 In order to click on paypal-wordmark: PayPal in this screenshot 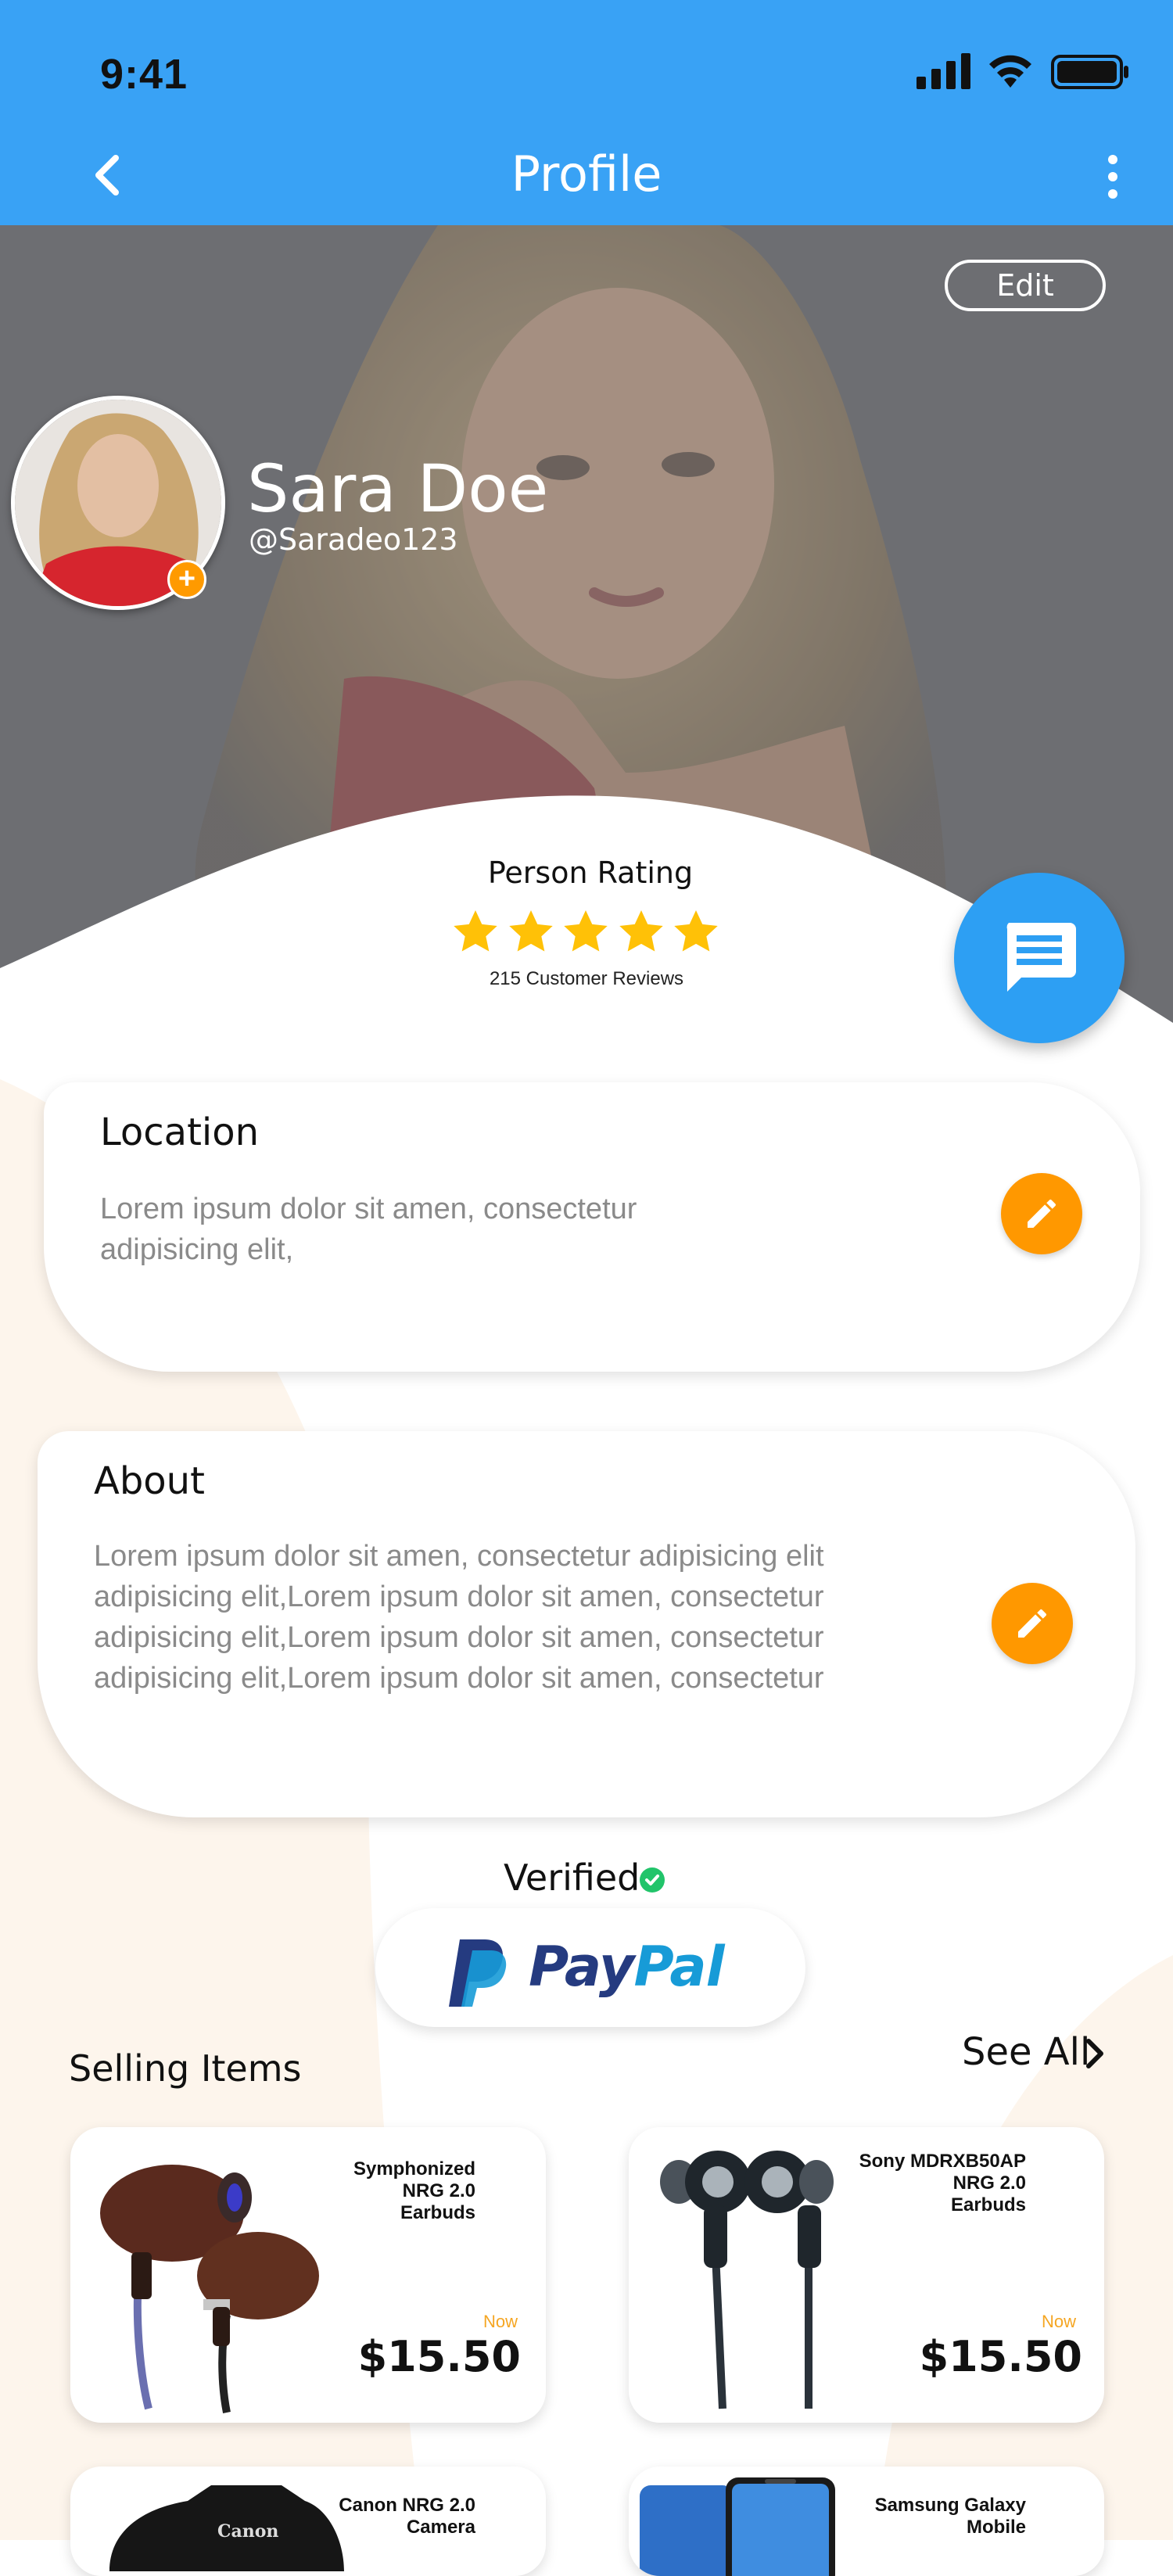, I will do `click(627, 1967)`.